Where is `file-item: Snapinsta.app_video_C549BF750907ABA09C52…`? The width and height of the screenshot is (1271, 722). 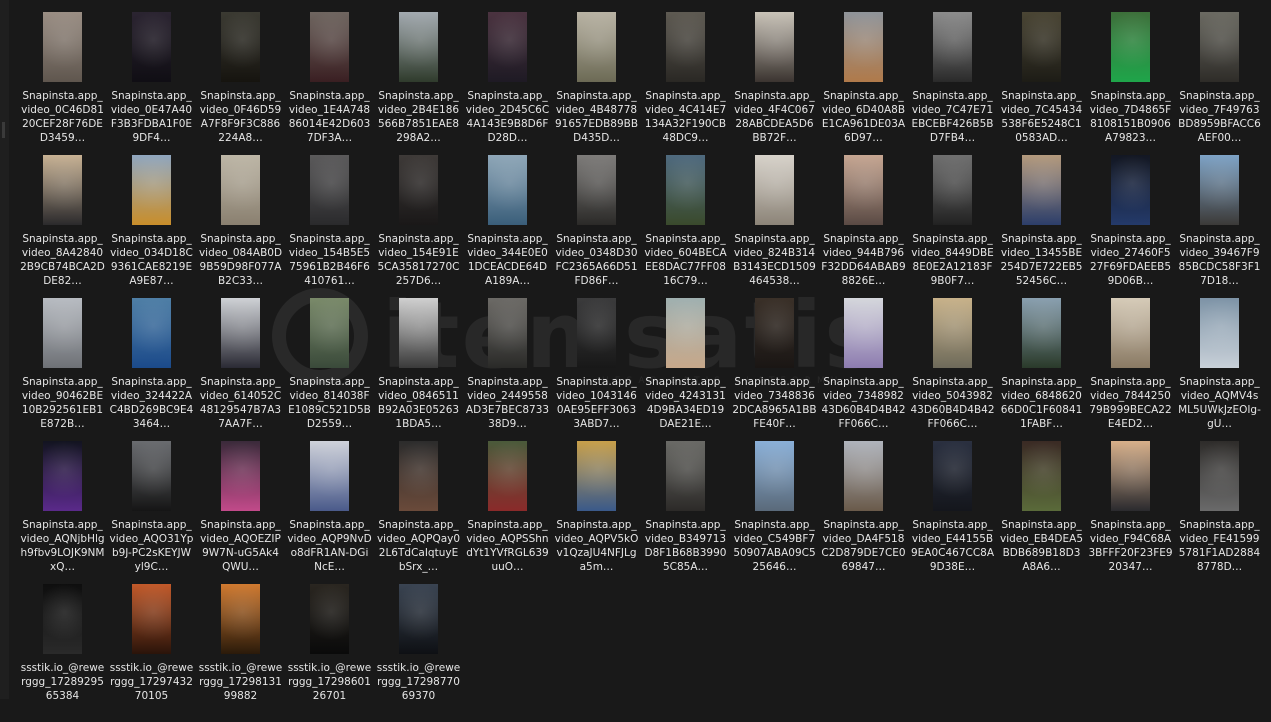
file-item: Snapinsta.app_video_C549BF750907ABA09C52… is located at coordinates (774, 507).